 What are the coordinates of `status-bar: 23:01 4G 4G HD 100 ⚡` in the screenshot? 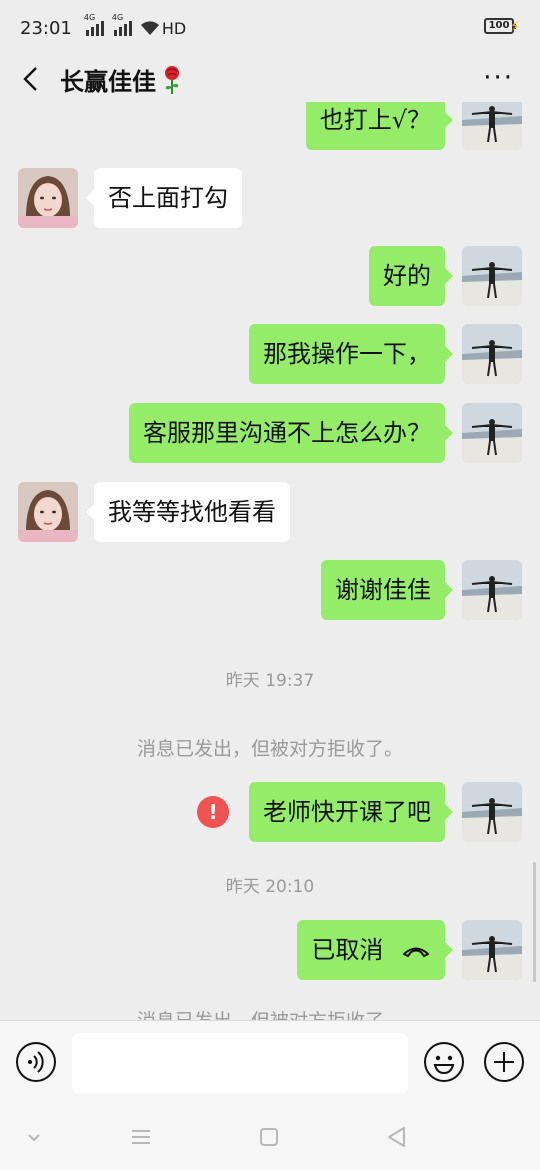 It's located at (270, 28).